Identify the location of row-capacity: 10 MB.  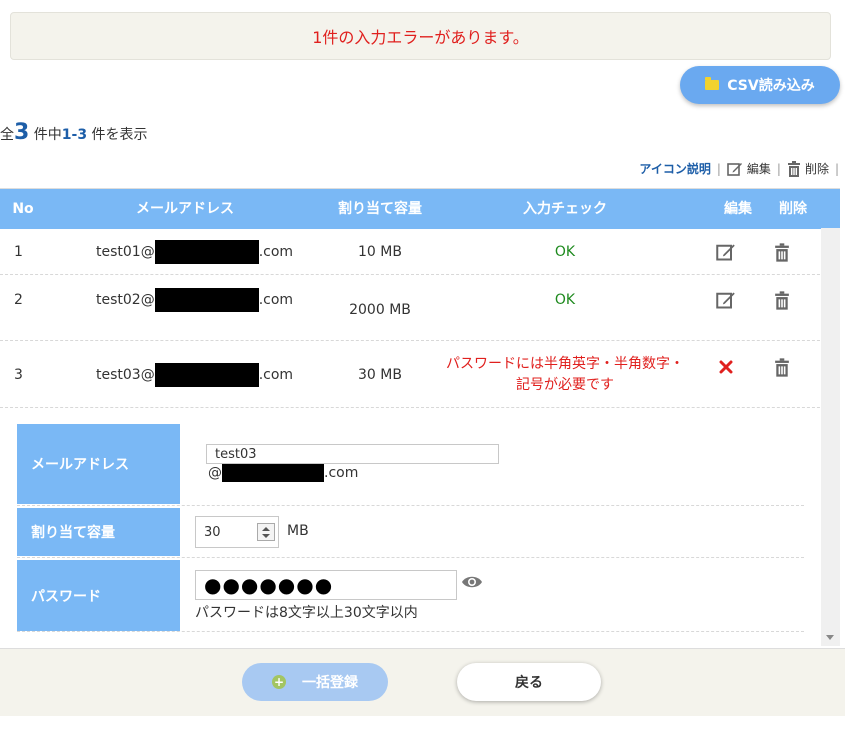
(380, 252).